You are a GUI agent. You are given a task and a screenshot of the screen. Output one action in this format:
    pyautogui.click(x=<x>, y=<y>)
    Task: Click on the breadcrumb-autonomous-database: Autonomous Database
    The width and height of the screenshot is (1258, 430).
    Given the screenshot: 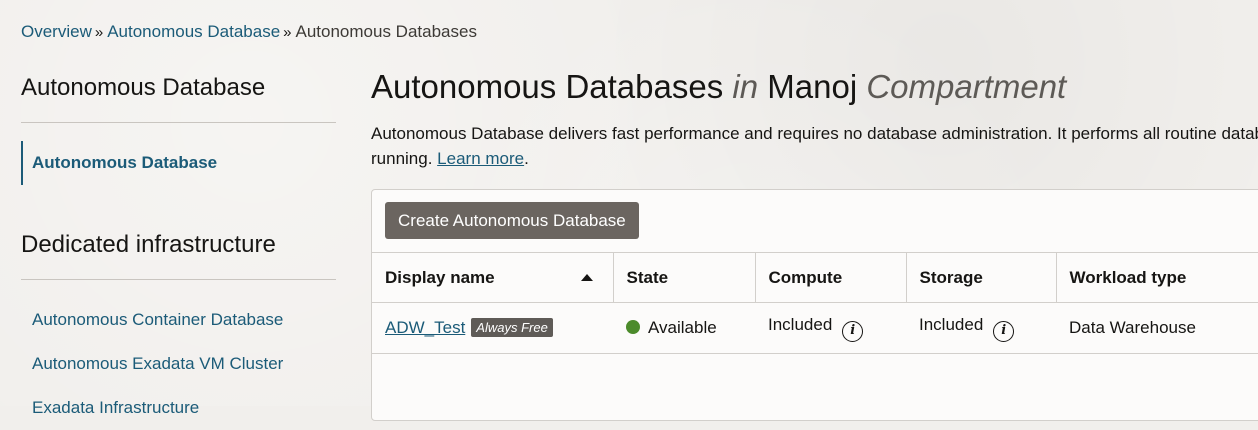 What is the action you would take?
    pyautogui.click(x=193, y=31)
    